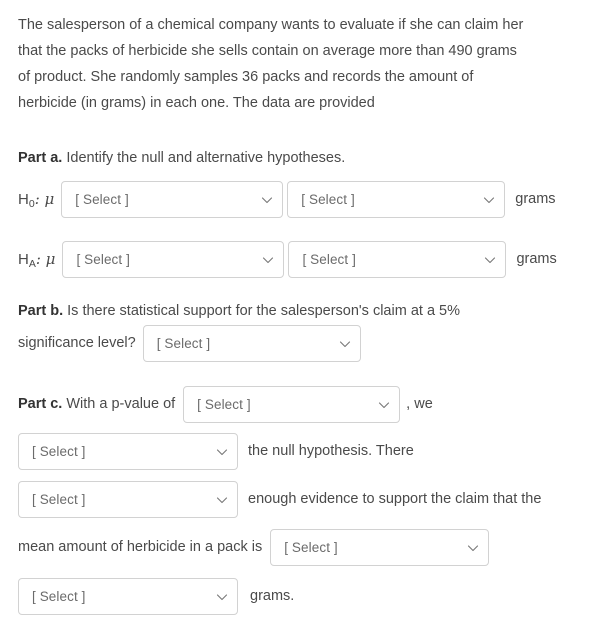 This screenshot has width=594, height=642. I want to click on h-subscript: 0, so click(31, 203).